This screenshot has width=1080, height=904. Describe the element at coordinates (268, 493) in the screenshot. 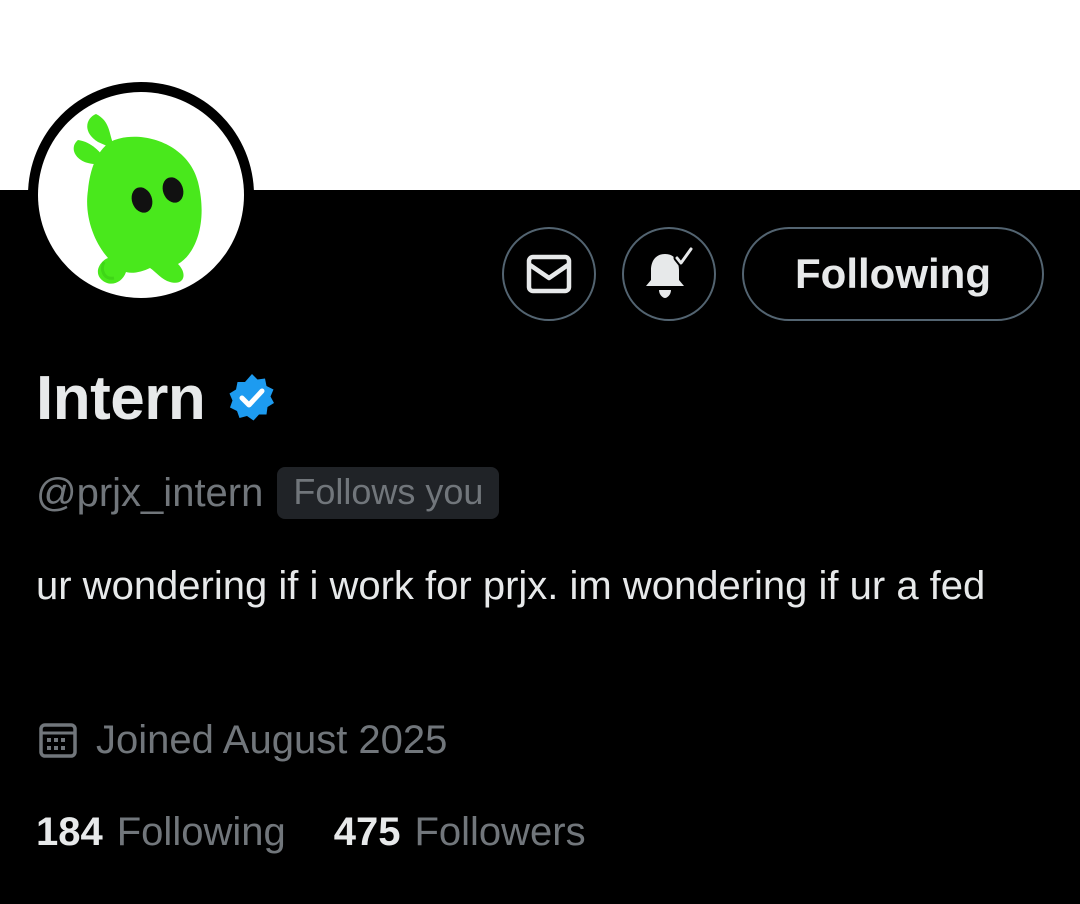

I see `handle-row: @prjx_intern Follows you` at that location.